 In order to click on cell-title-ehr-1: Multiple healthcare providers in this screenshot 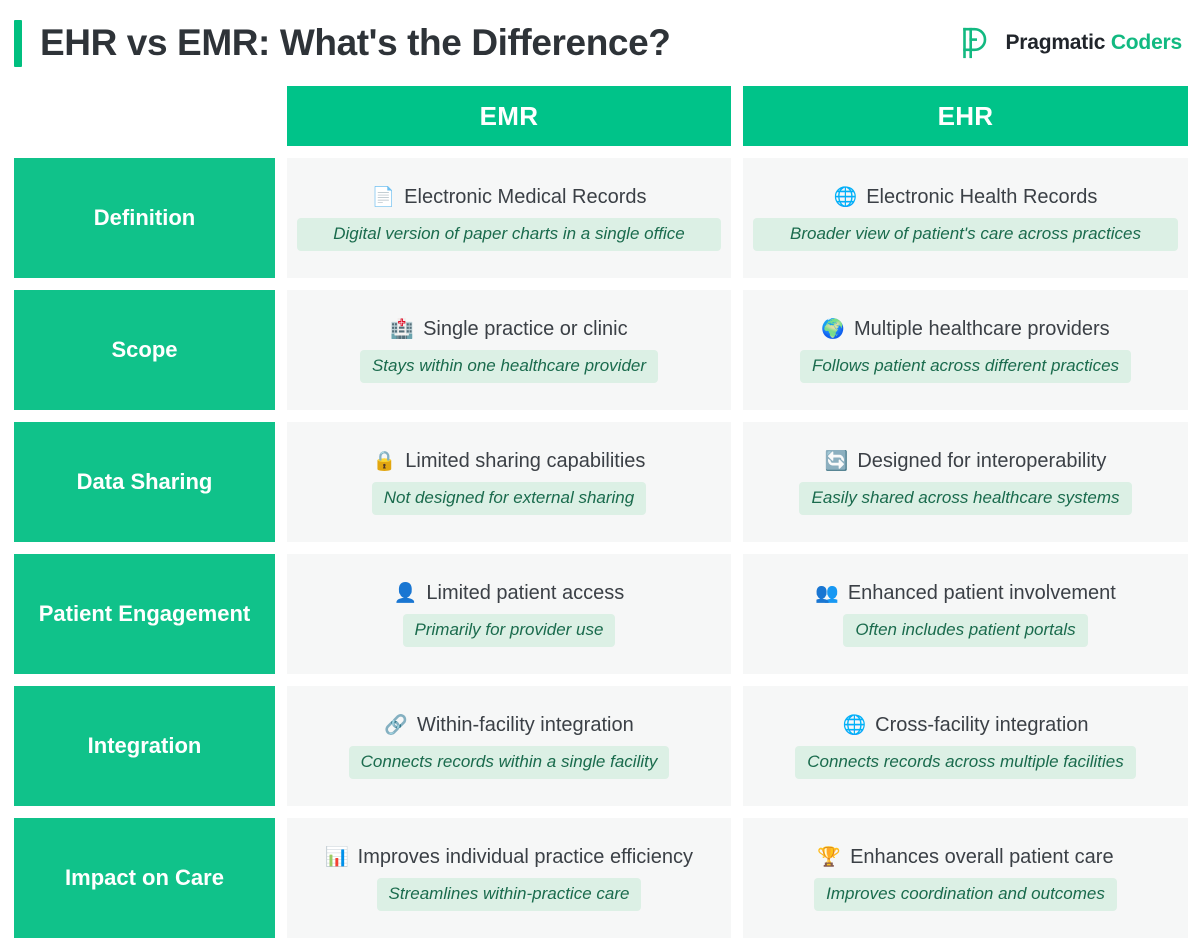, I will do `click(981, 329)`.